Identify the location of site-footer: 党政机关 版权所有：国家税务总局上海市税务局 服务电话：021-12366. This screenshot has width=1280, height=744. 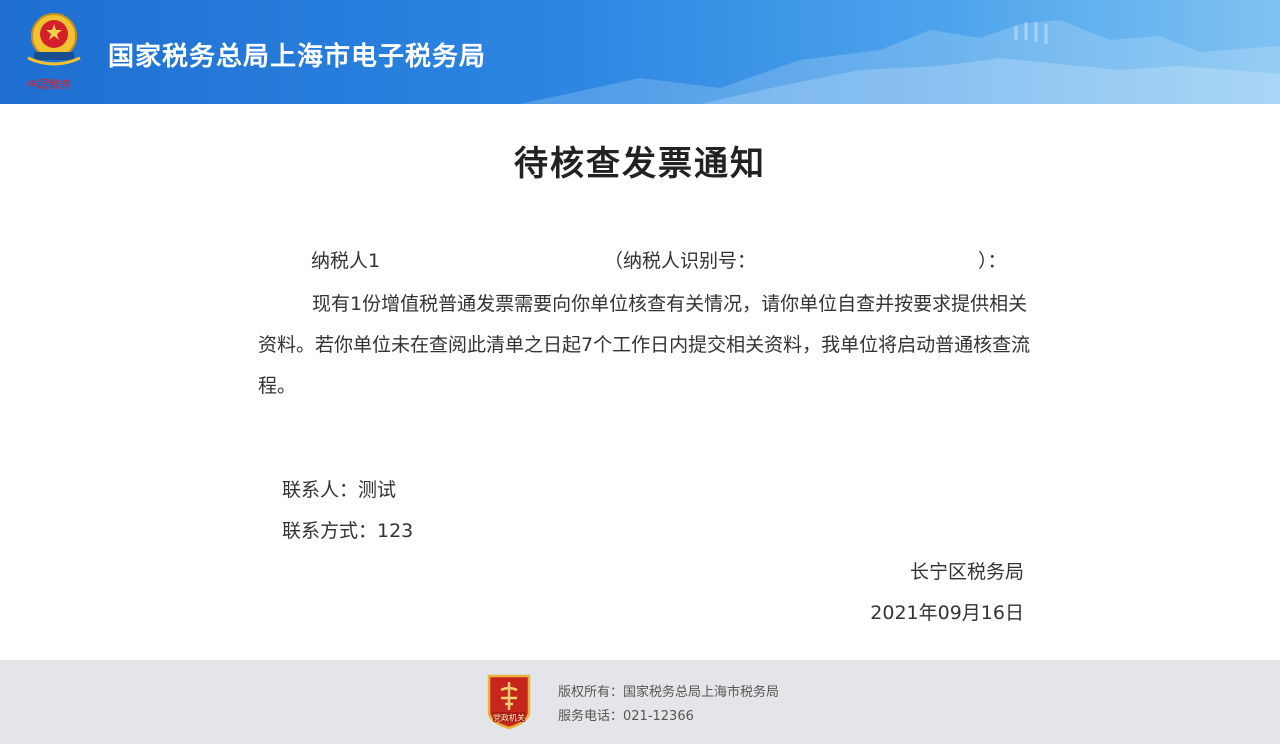
(640, 702).